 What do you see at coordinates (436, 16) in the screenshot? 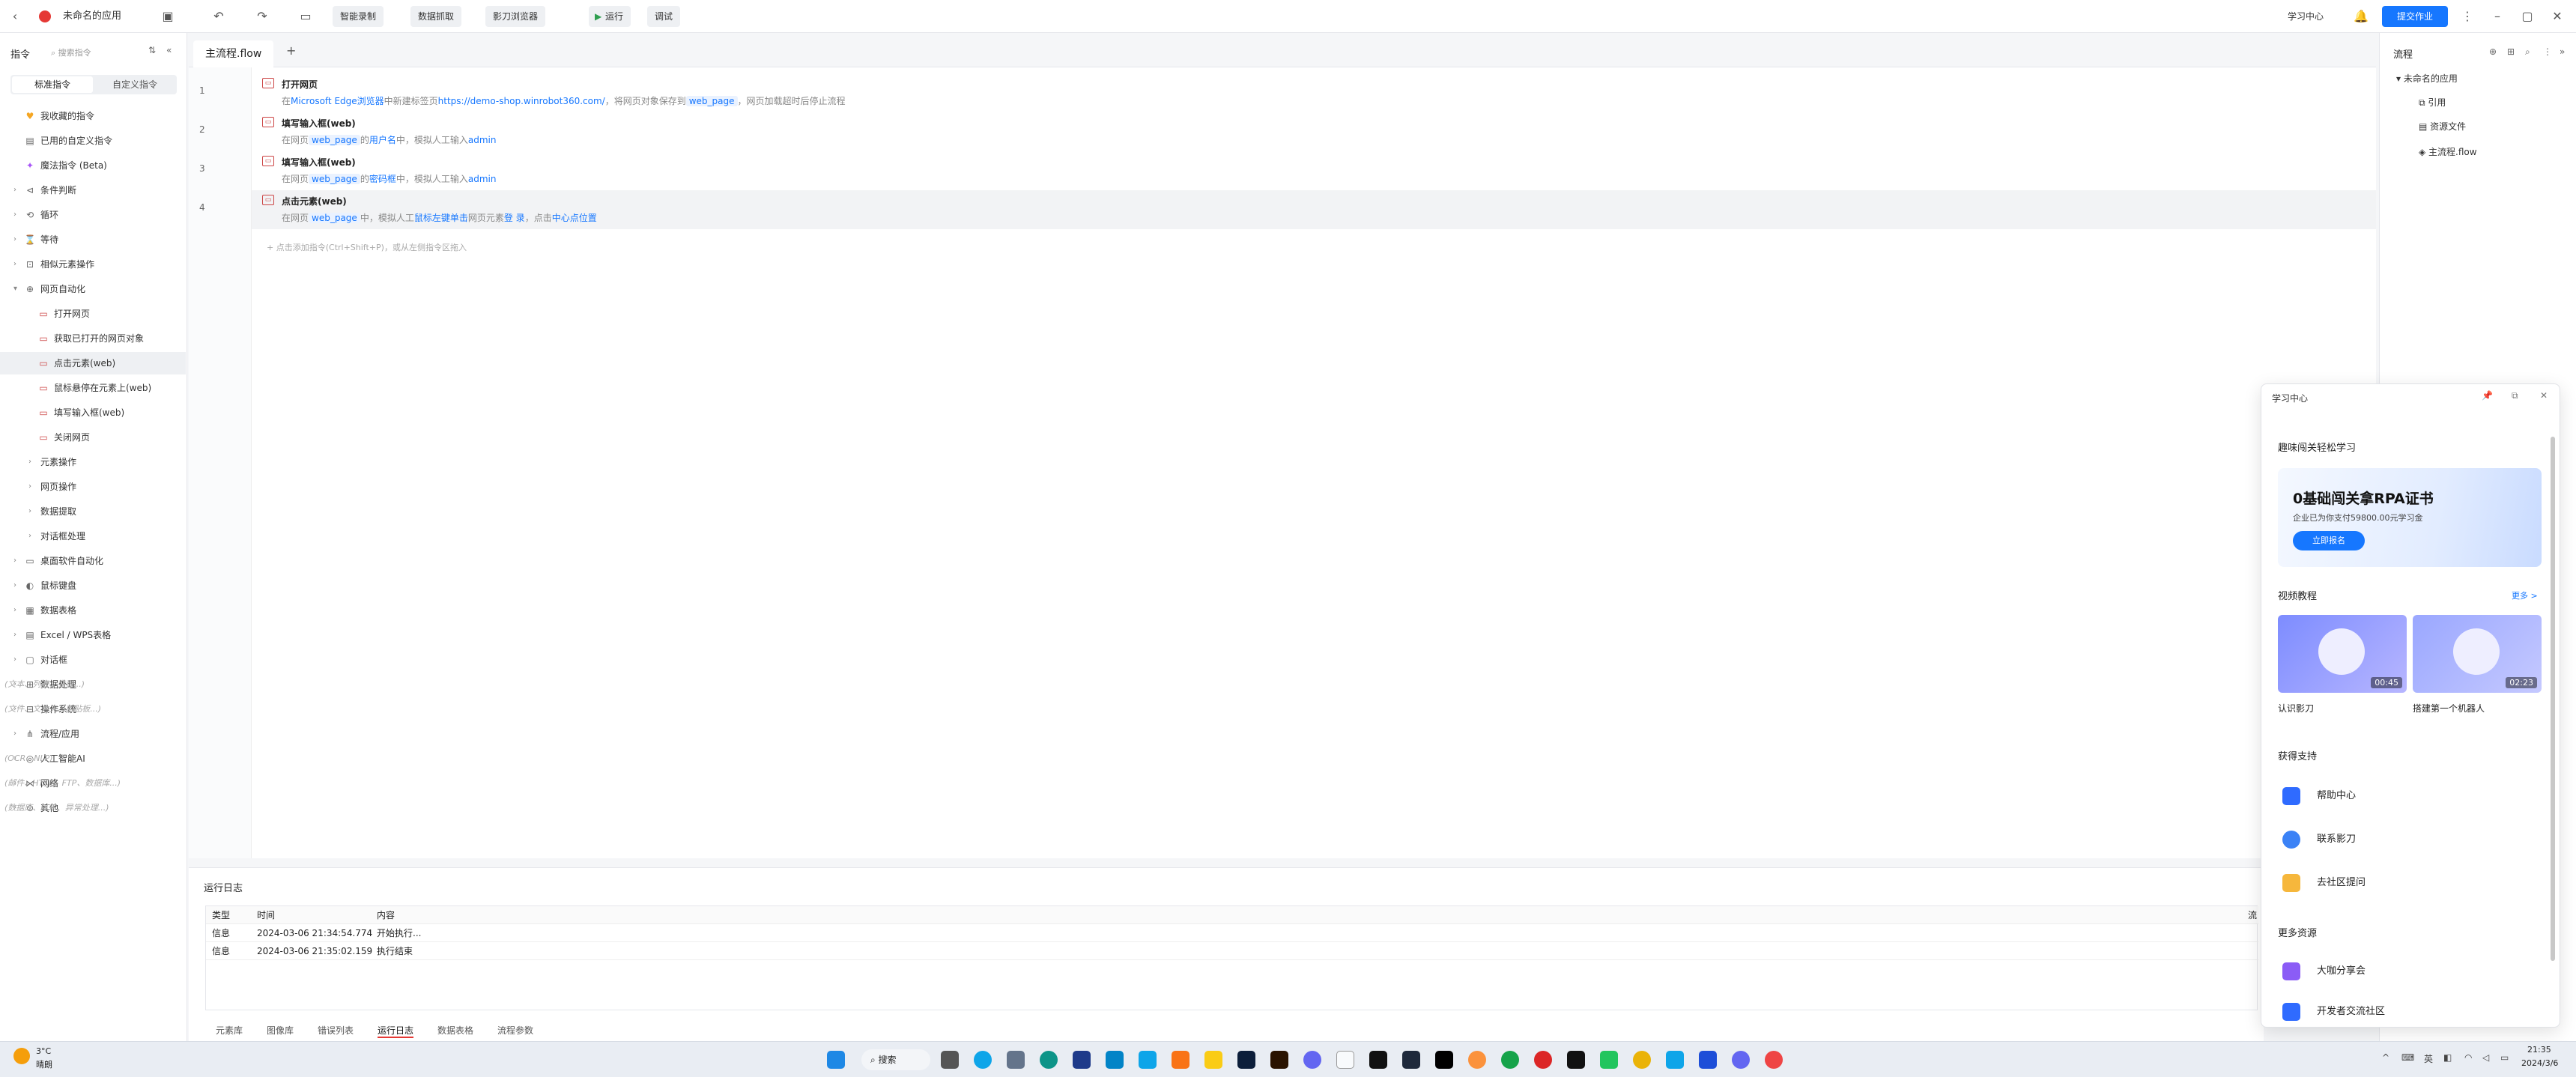
I see `data-capture-button: 数据抓取` at bounding box center [436, 16].